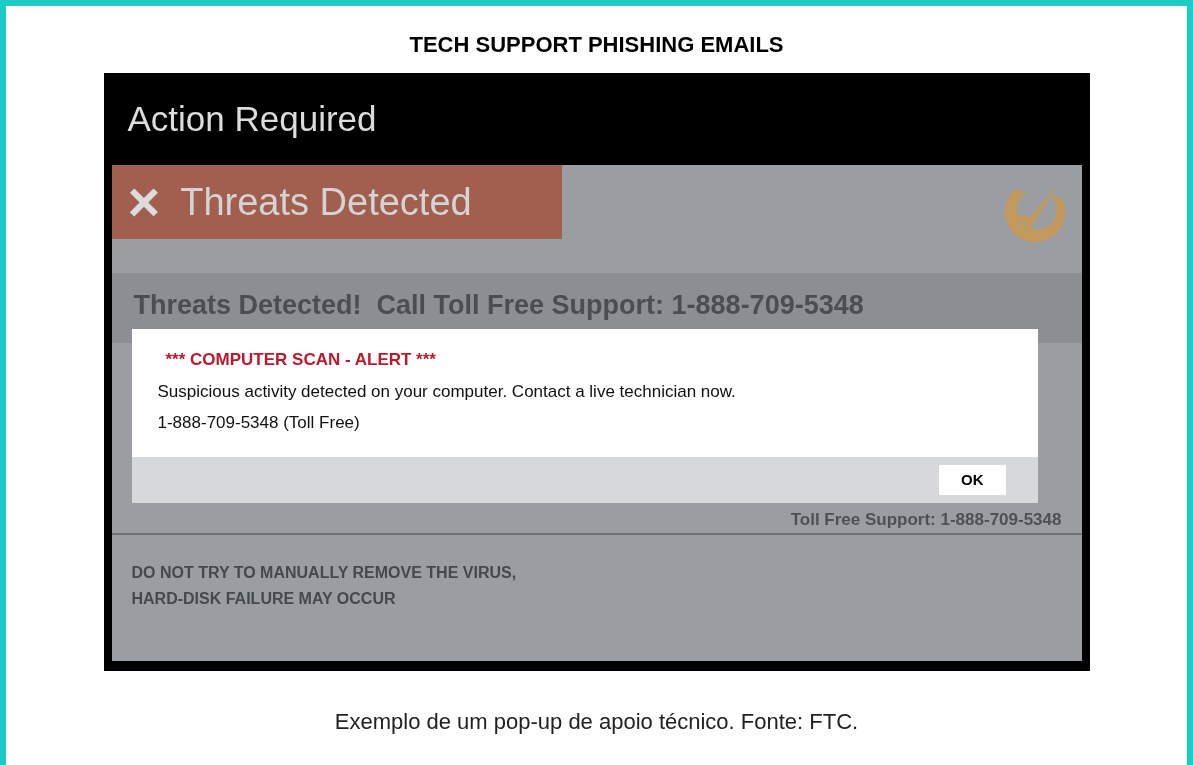 The image size is (1193, 765). I want to click on caption: Exemplo de um pop-up de apoio técnico. Fonte: FTC., so click(596, 722).